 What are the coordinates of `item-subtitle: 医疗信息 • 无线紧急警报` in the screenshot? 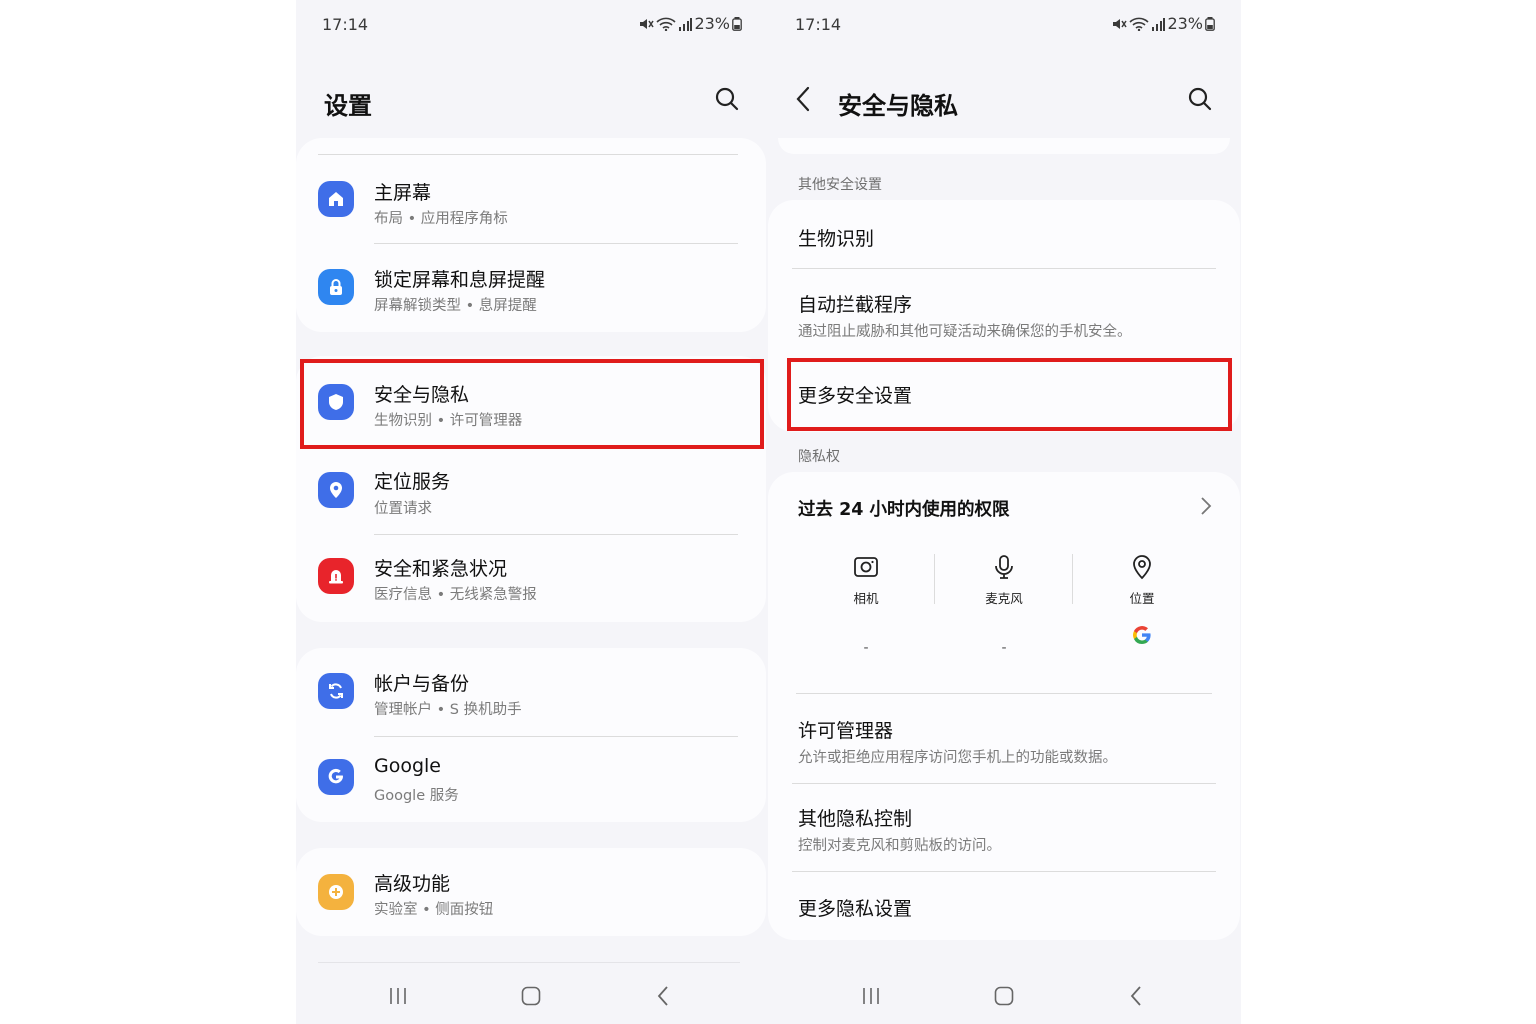 It's located at (455, 595).